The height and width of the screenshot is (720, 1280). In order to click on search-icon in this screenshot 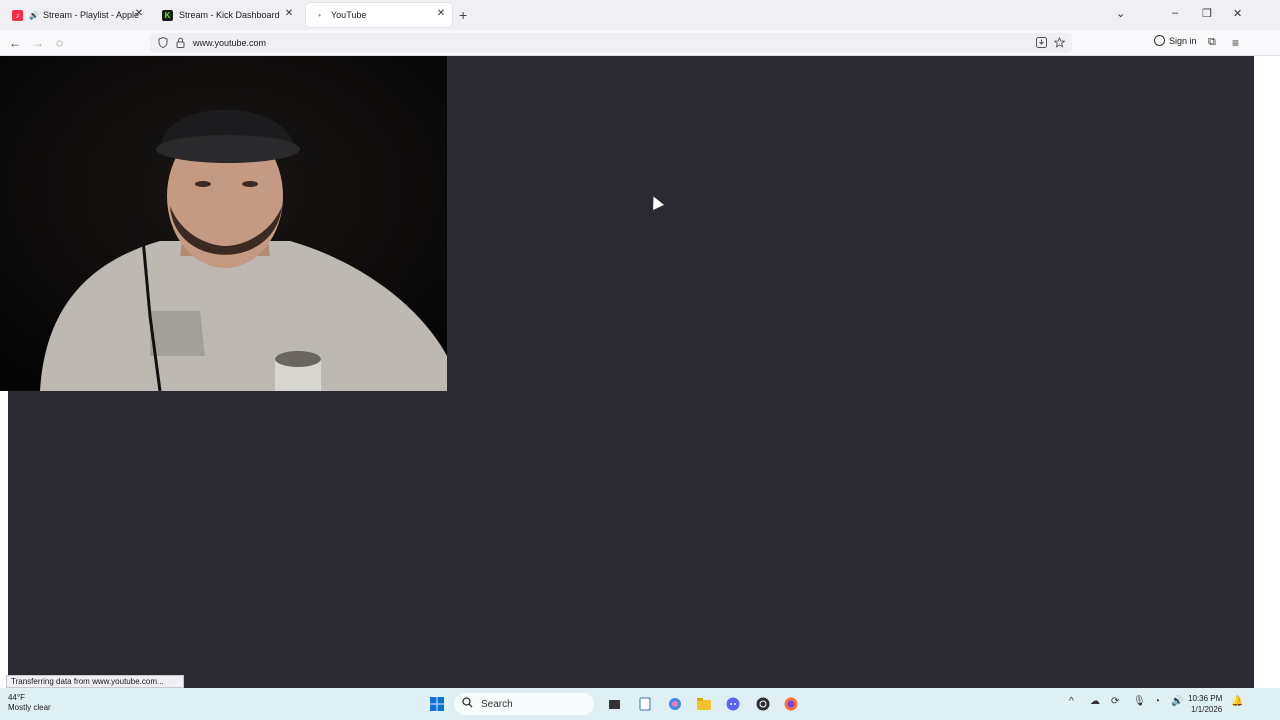, I will do `click(467, 704)`.